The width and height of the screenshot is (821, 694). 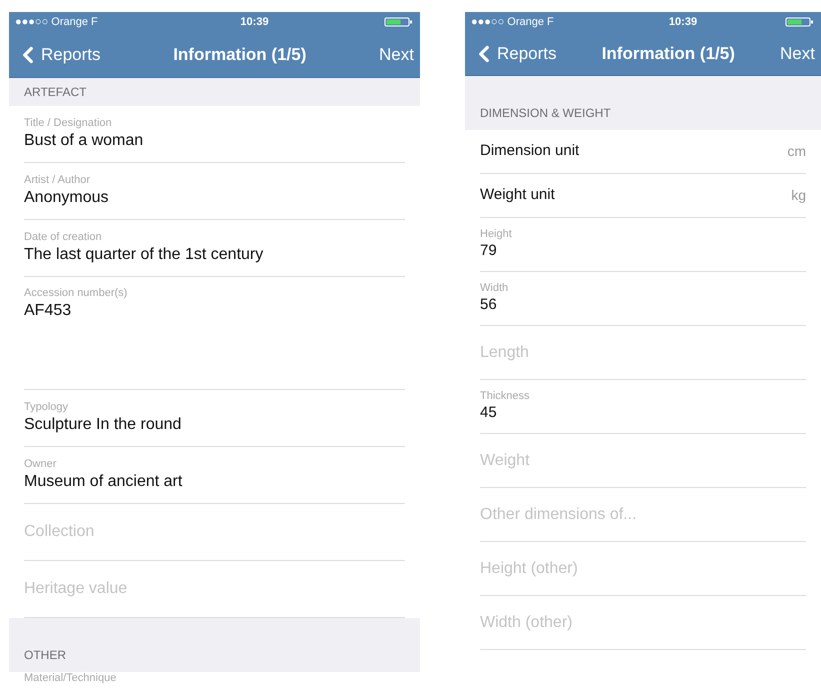 What do you see at coordinates (68, 124) in the screenshot?
I see `field-label: Title / Designation` at bounding box center [68, 124].